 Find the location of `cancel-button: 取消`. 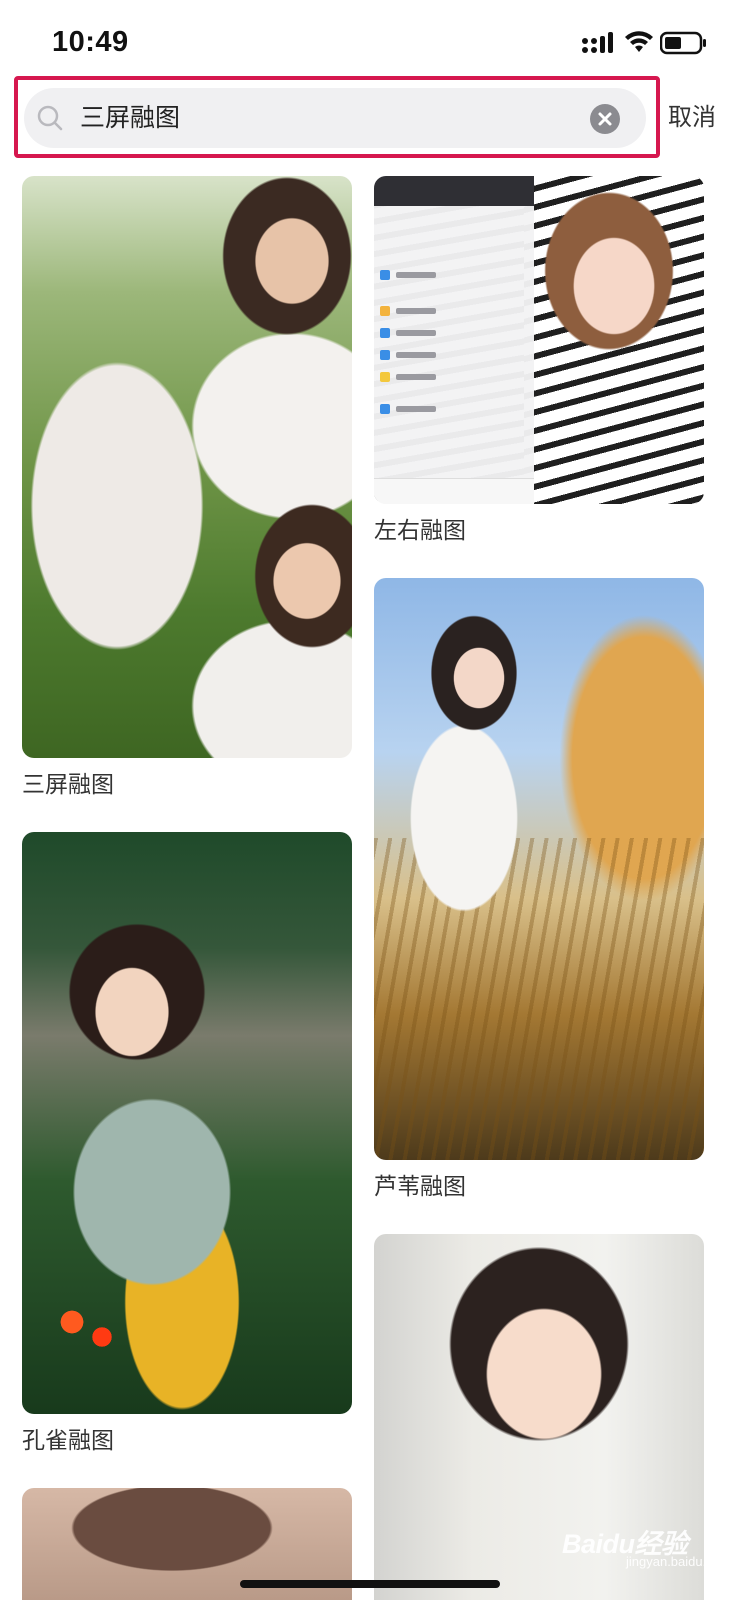

cancel-button: 取消 is located at coordinates (692, 118).